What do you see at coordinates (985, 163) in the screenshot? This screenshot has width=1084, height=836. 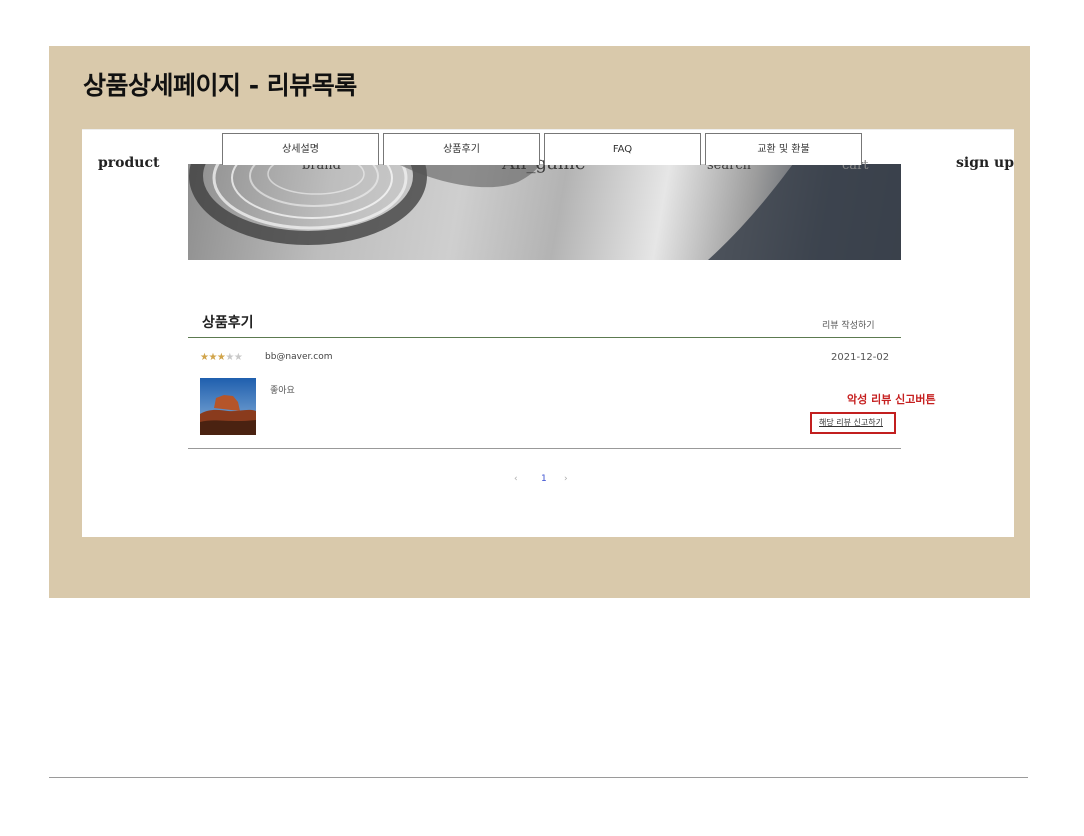 I see `nav-signup-link: sign up` at bounding box center [985, 163].